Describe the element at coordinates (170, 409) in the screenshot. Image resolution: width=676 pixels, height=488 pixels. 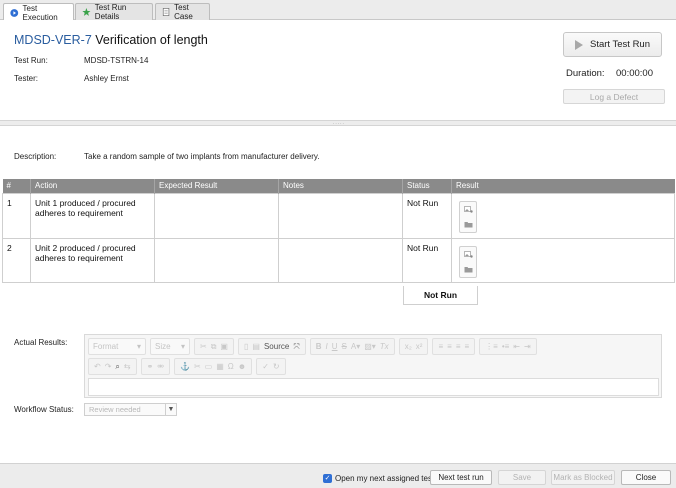
I see `chevron-down-icon: ▼` at that location.